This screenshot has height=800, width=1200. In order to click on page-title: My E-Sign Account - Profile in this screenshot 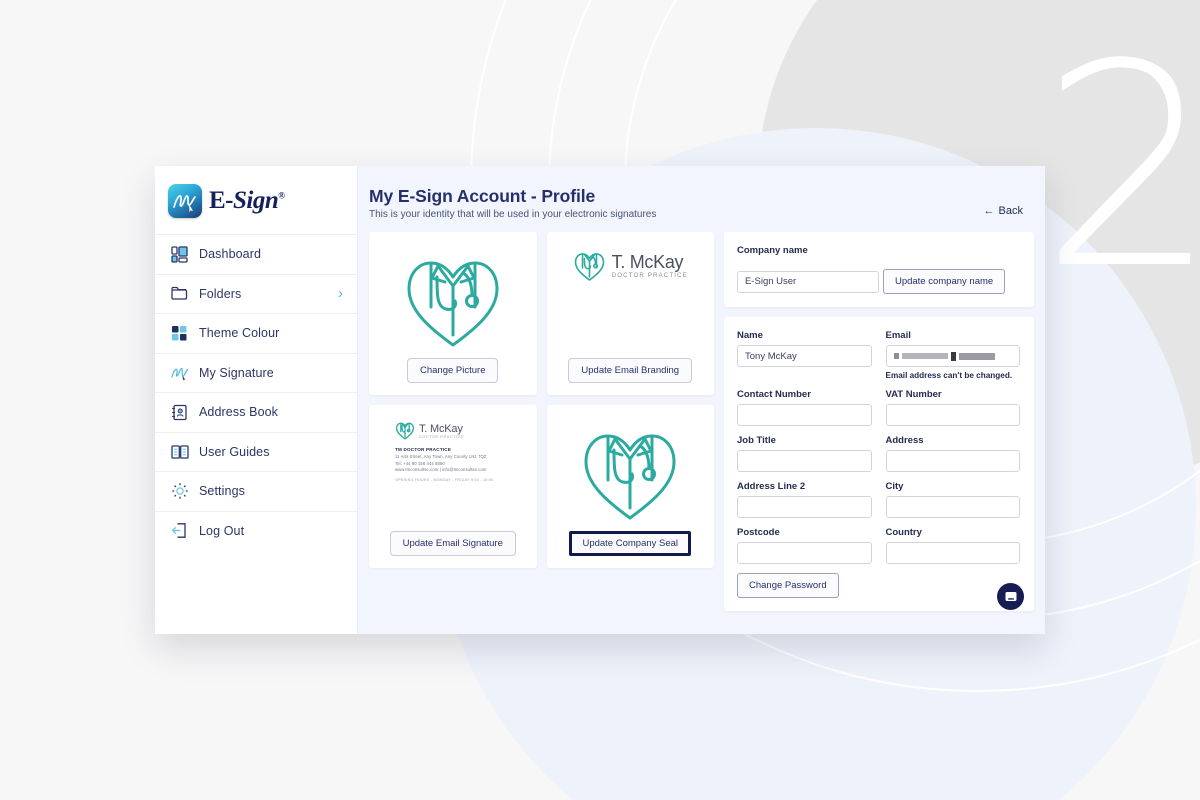, I will do `click(482, 196)`.